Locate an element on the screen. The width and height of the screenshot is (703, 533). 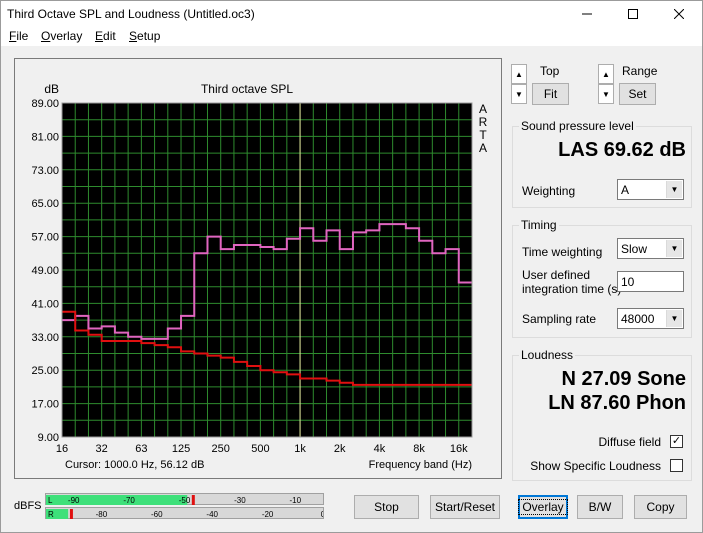
maximize-button is located at coordinates (633, 14).